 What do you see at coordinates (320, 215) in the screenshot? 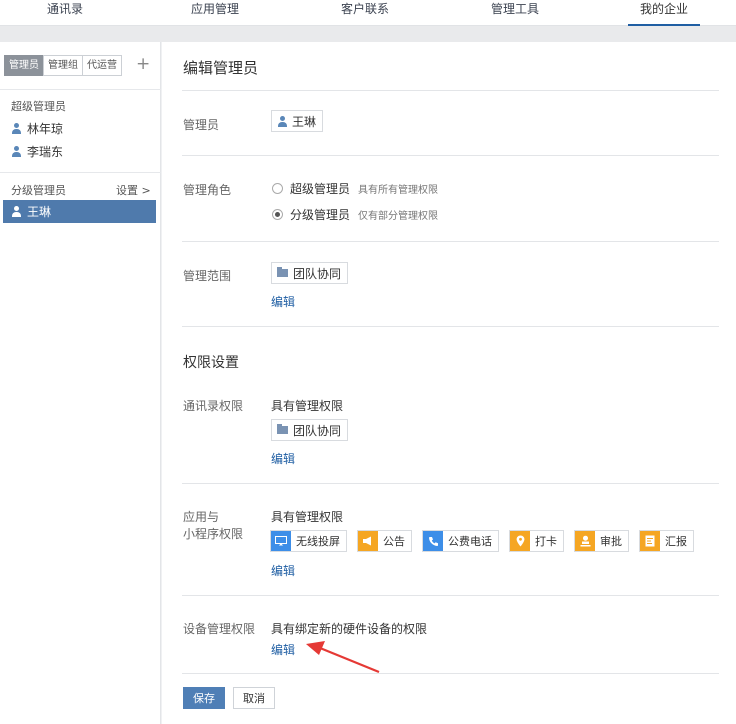
I see `role-option-label: 分级管理员` at bounding box center [320, 215].